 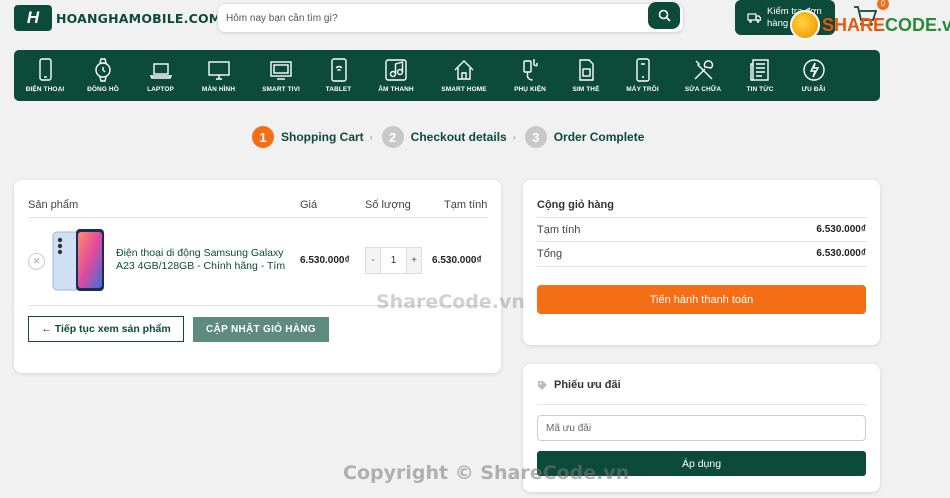 What do you see at coordinates (45, 89) in the screenshot?
I see `nav-label: ĐIỆN THOẠI` at bounding box center [45, 89].